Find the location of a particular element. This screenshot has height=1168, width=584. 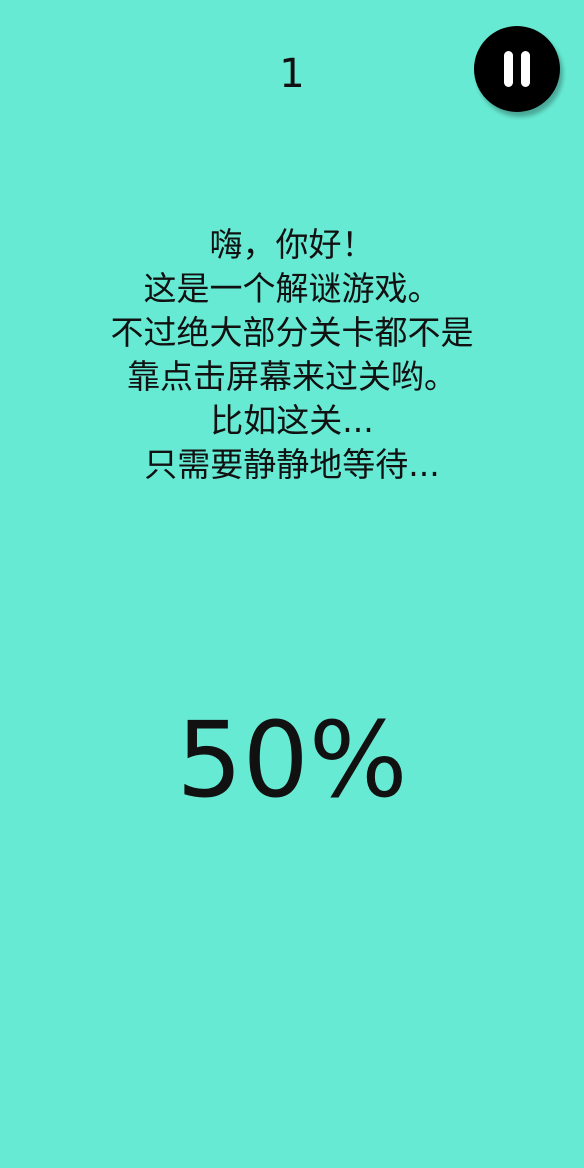

pause-icon-left-bar is located at coordinates (508, 69).